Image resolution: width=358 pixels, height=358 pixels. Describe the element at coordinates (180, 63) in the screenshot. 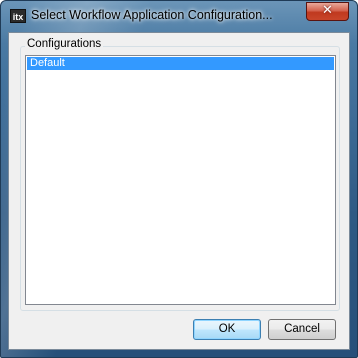

I see `list-item: Default` at that location.